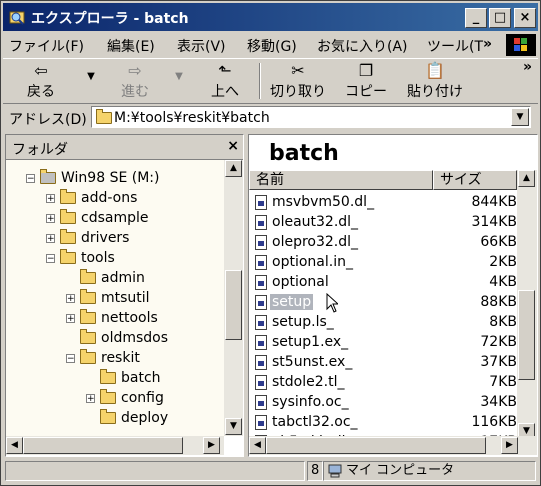 This screenshot has height=486, width=541. Describe the element at coordinates (475, 180) in the screenshot. I see `column-header-size: サイズ` at that location.